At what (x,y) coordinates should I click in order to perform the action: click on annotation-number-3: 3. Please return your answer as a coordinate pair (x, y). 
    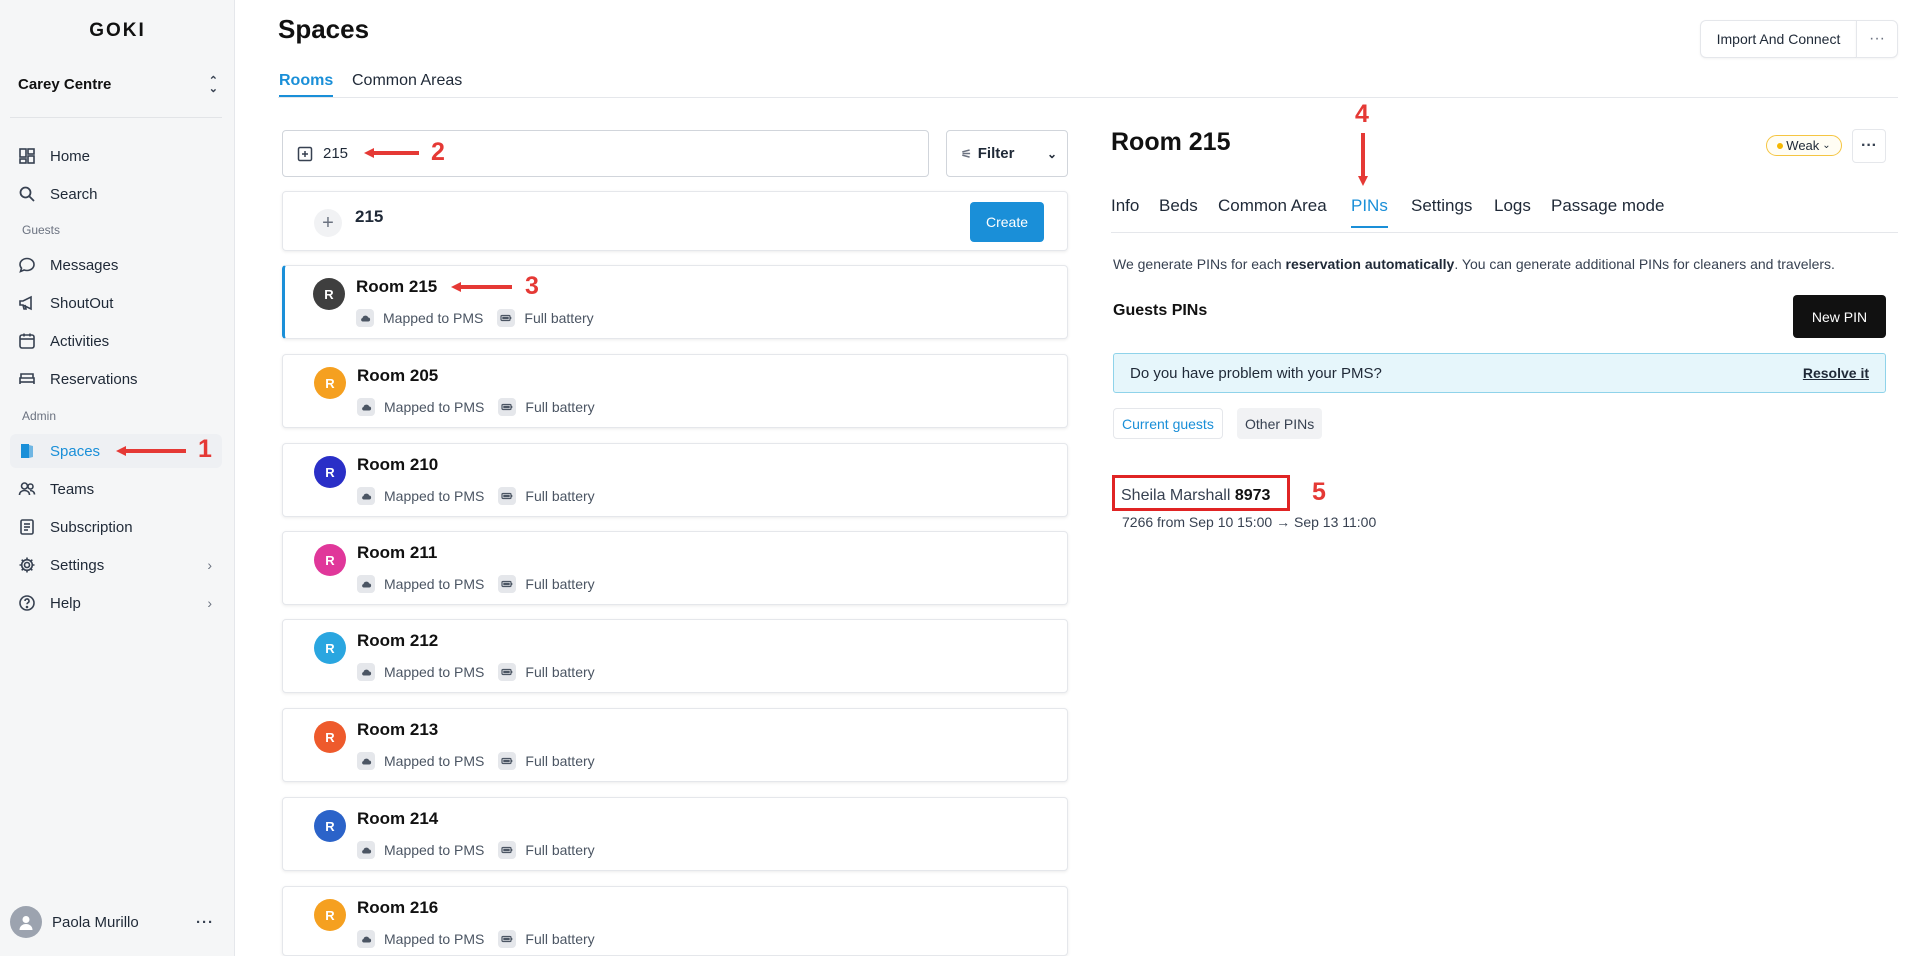
    Looking at the image, I should click on (532, 286).